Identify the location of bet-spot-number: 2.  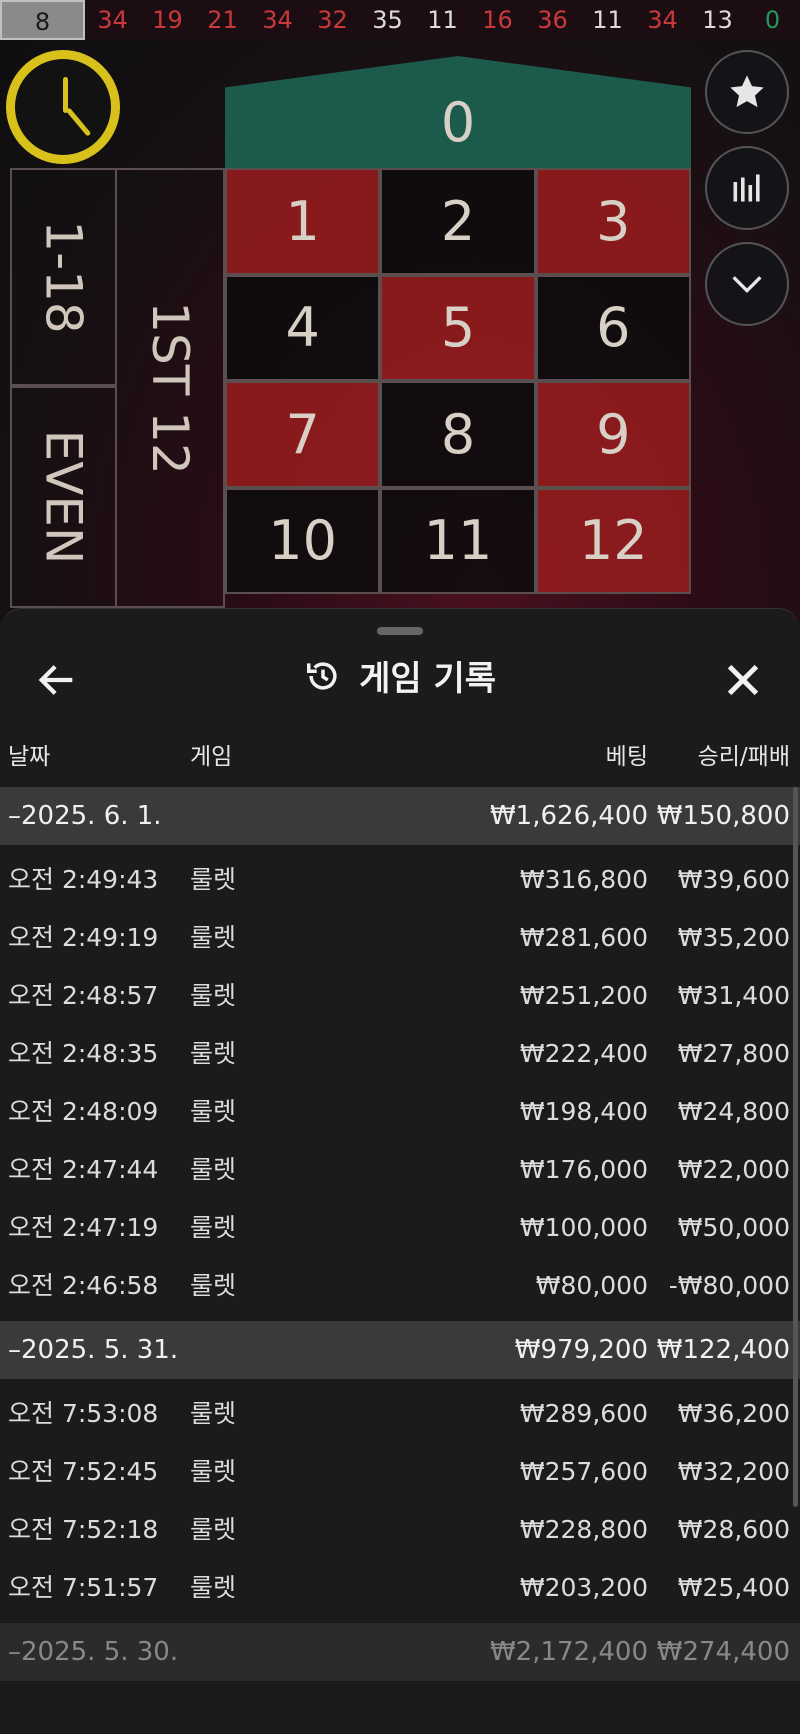
(458, 221).